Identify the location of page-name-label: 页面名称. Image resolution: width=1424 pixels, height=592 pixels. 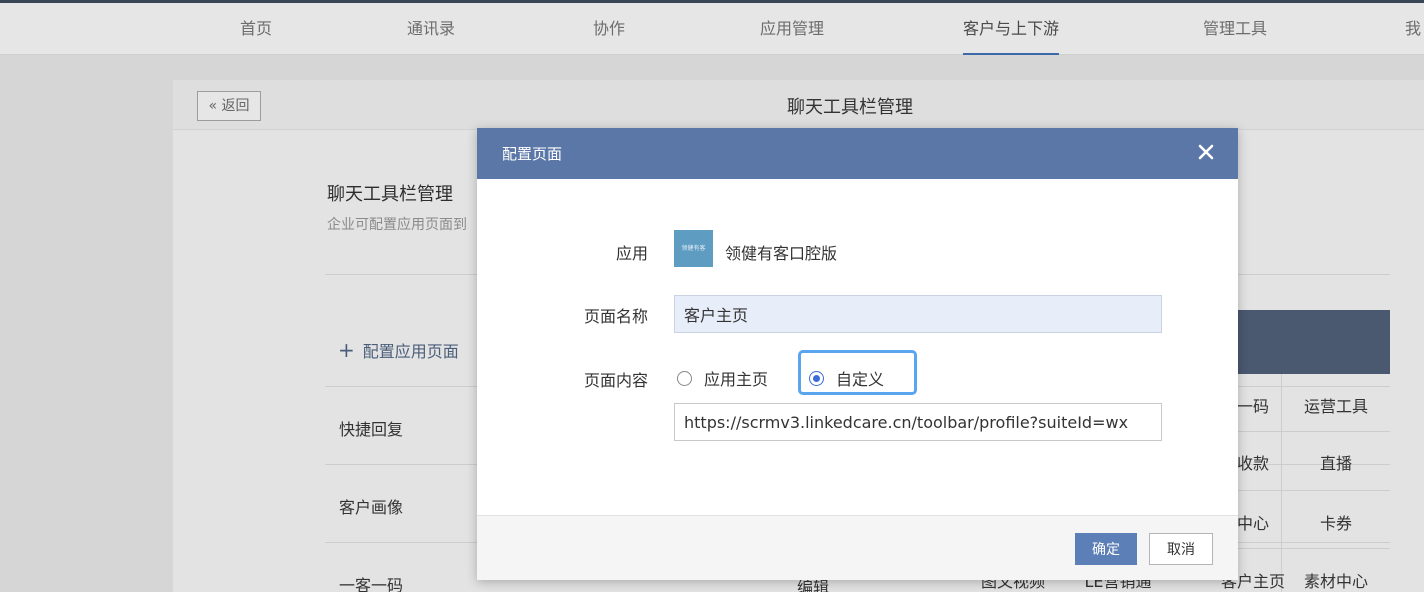
(615, 316).